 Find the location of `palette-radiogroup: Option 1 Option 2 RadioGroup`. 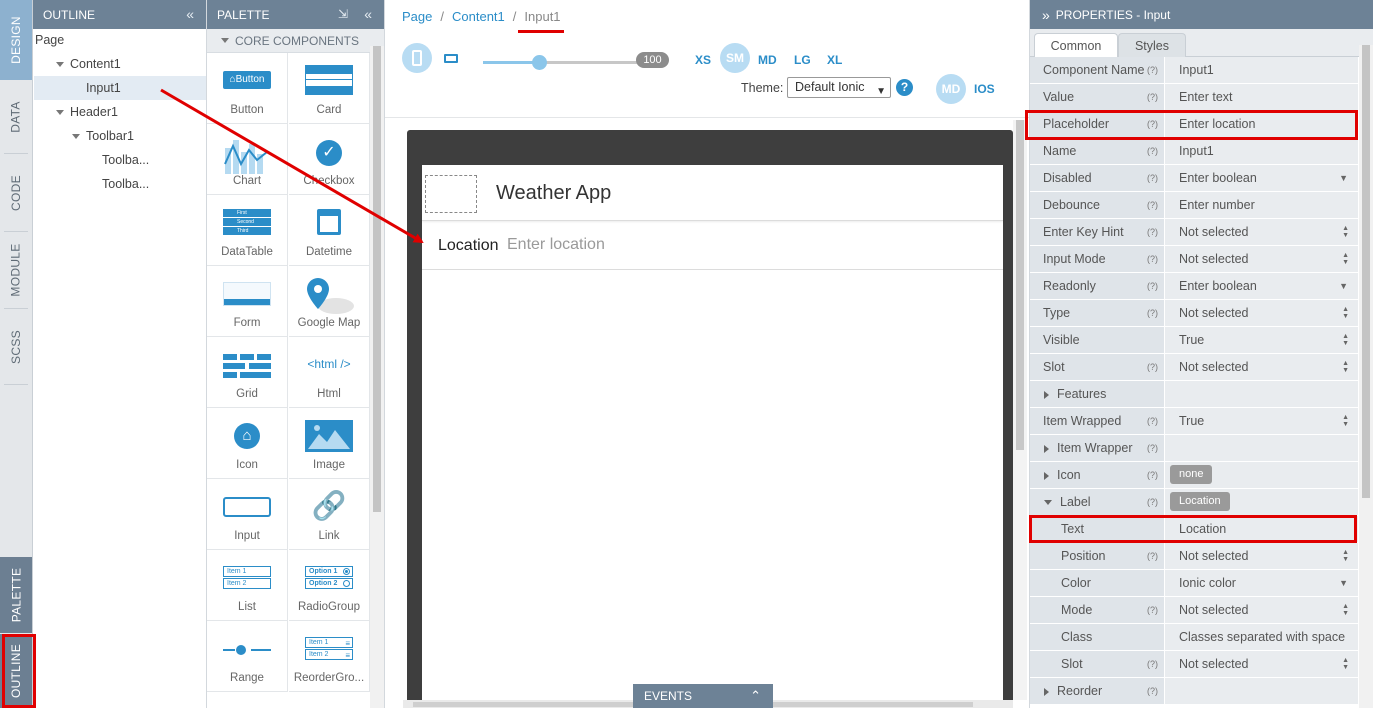

palette-radiogroup: Option 1 Option 2 RadioGroup is located at coordinates (329, 585).